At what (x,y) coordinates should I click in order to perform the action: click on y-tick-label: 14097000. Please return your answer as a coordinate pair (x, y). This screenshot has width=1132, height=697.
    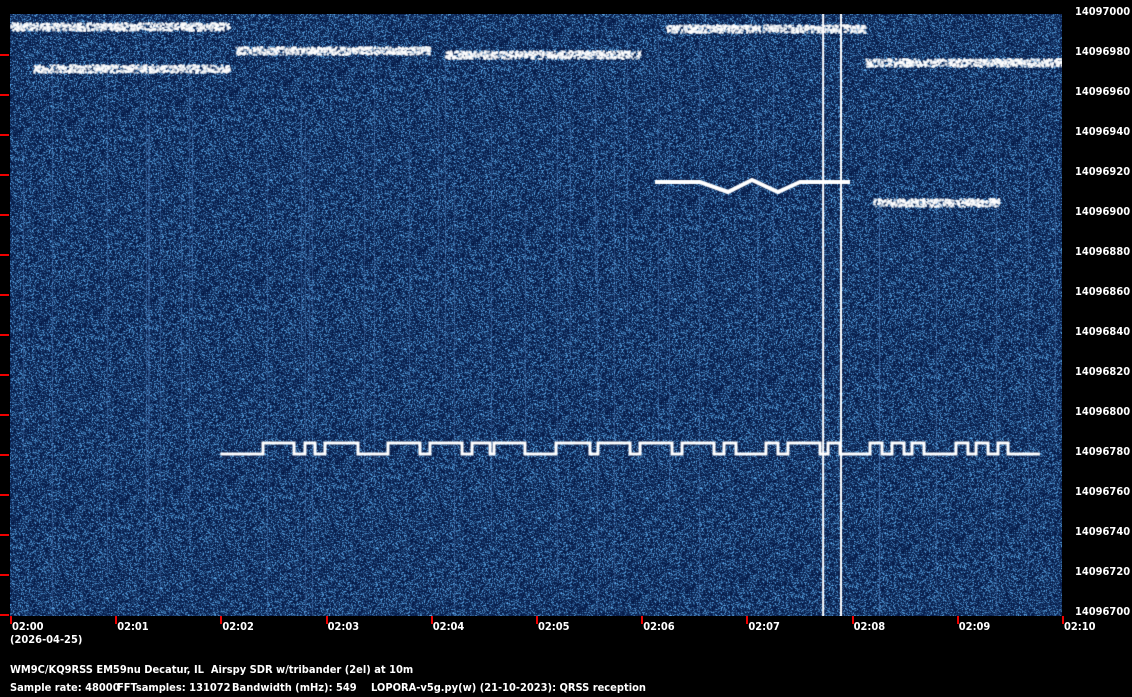
    Looking at the image, I should click on (1103, 11).